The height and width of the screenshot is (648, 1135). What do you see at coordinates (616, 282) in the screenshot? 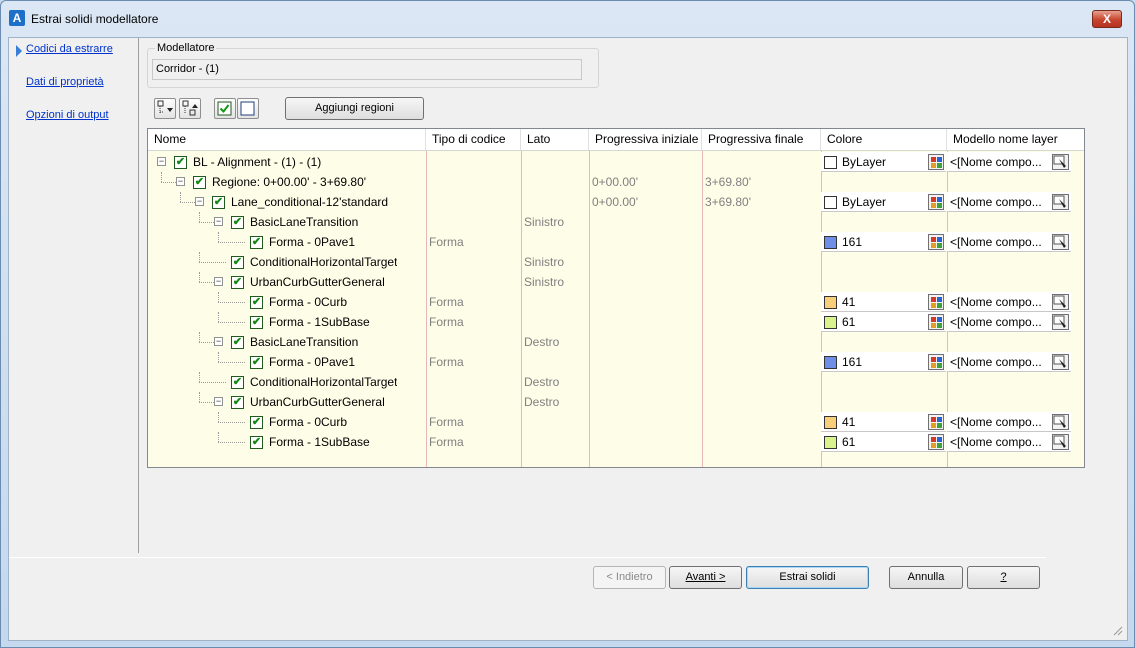
I see `tree-row: − ✔ UrbanCurbGutterGeneral Sinistro` at bounding box center [616, 282].